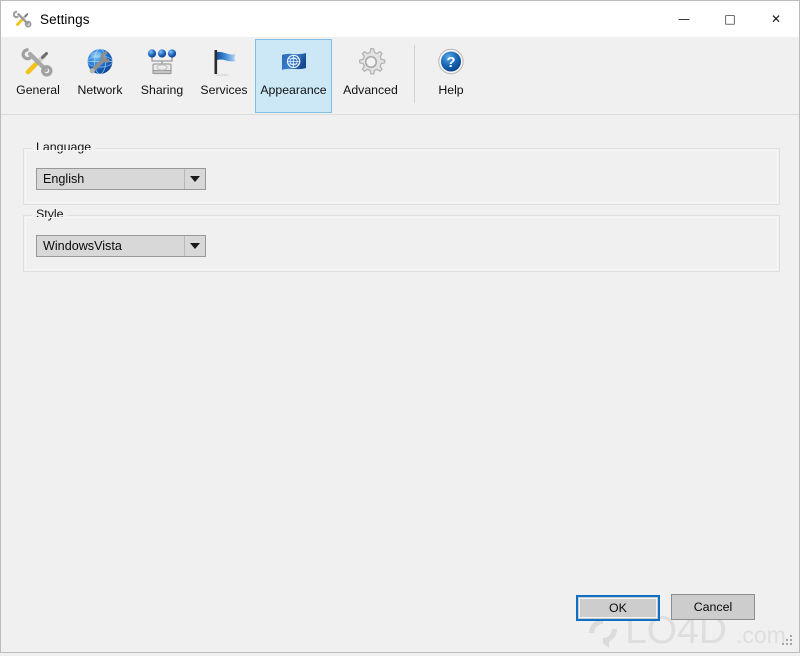 This screenshot has width=800, height=656. I want to click on toolbar-separator, so click(414, 74).